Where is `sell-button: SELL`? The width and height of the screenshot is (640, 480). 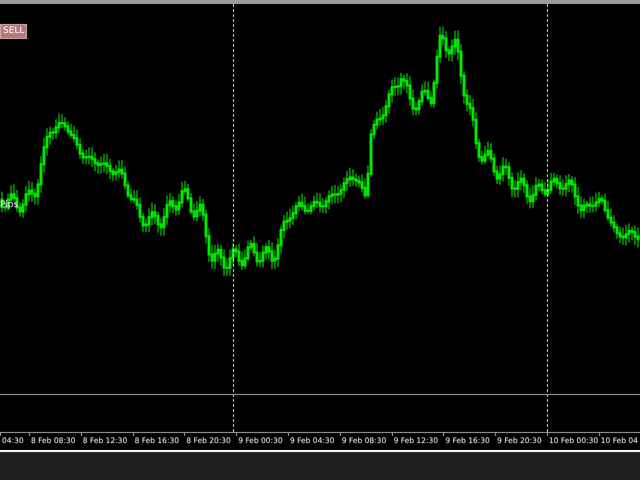
sell-button: SELL is located at coordinates (14, 31).